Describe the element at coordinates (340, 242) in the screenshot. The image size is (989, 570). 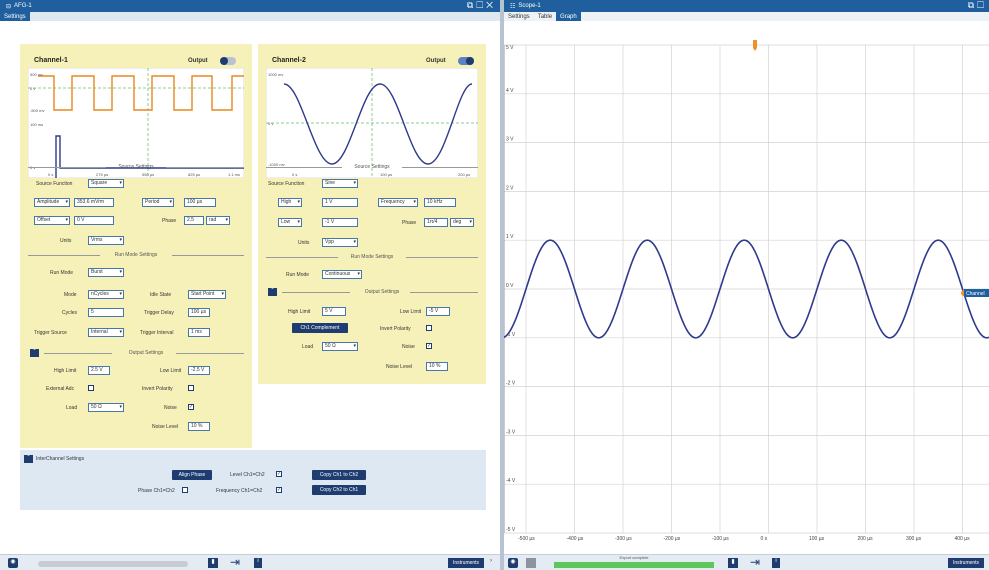
I see `ch2-units-select: Vpp` at that location.